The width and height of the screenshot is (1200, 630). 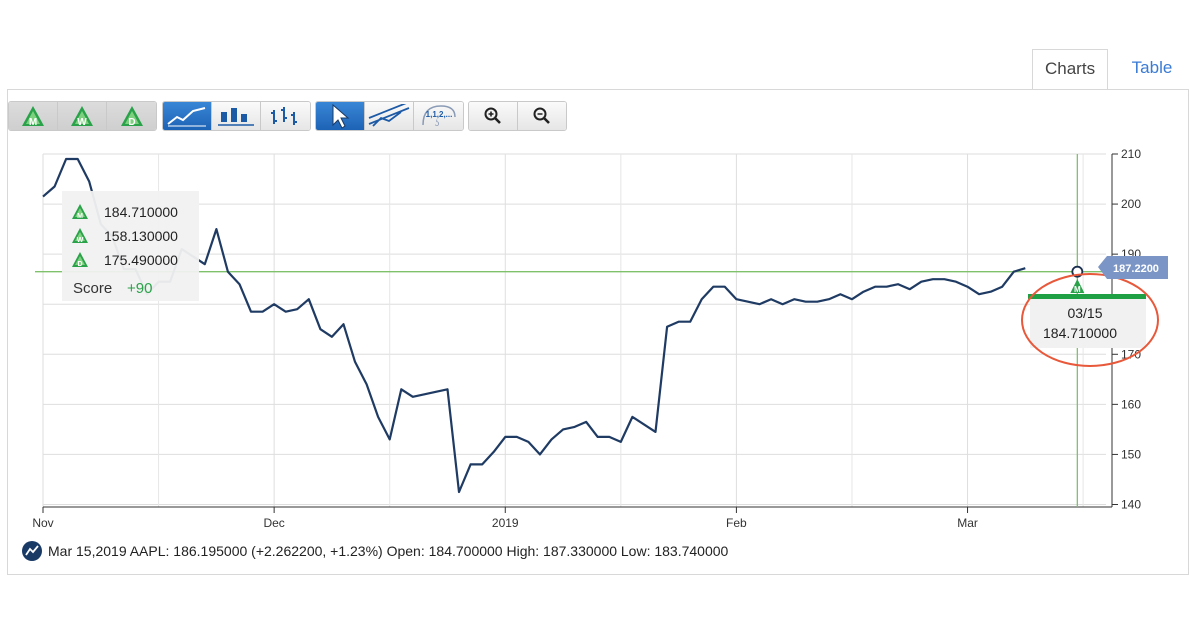 I want to click on tooltip-value: 175.490000, so click(x=141, y=260).